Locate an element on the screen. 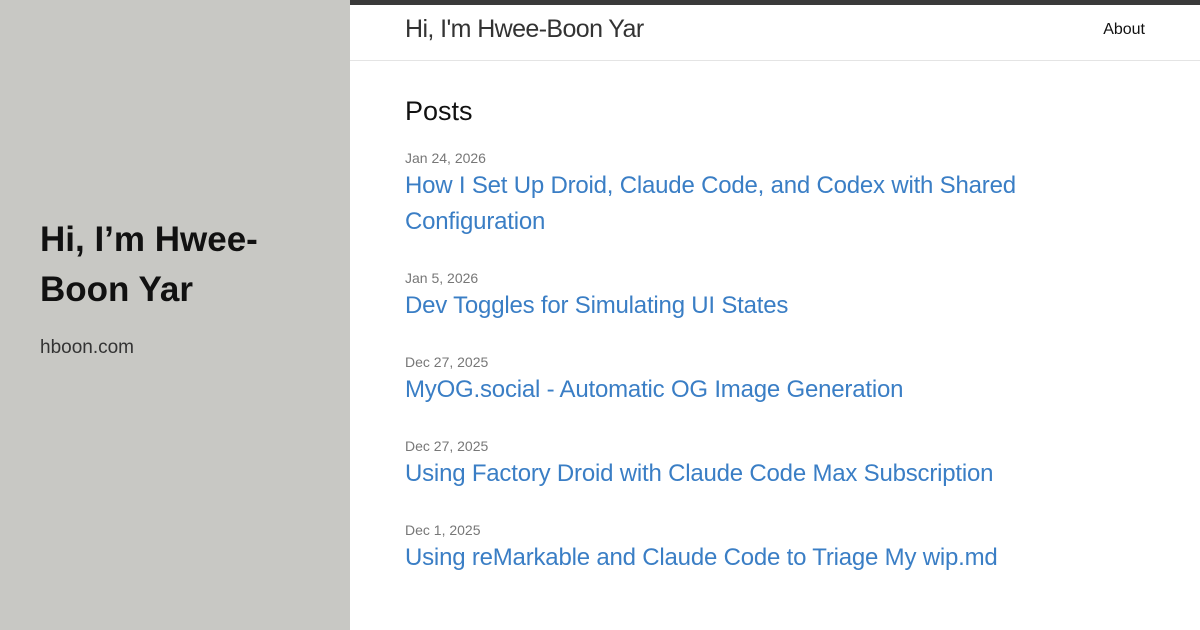 This screenshot has height=630, width=1200. nav-about-link: About is located at coordinates (1124, 30).